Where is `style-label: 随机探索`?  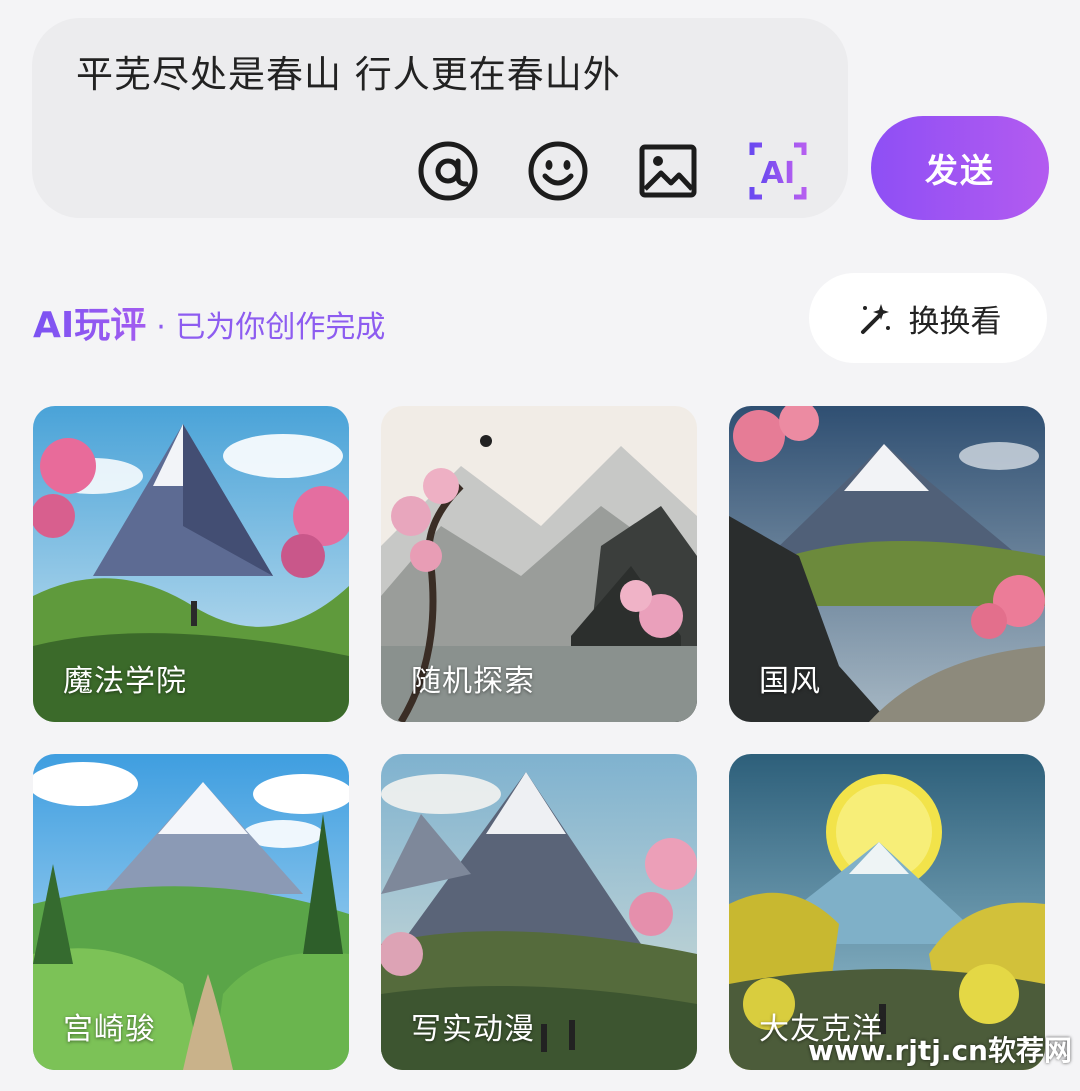
style-label: 随机探索 is located at coordinates (473, 681).